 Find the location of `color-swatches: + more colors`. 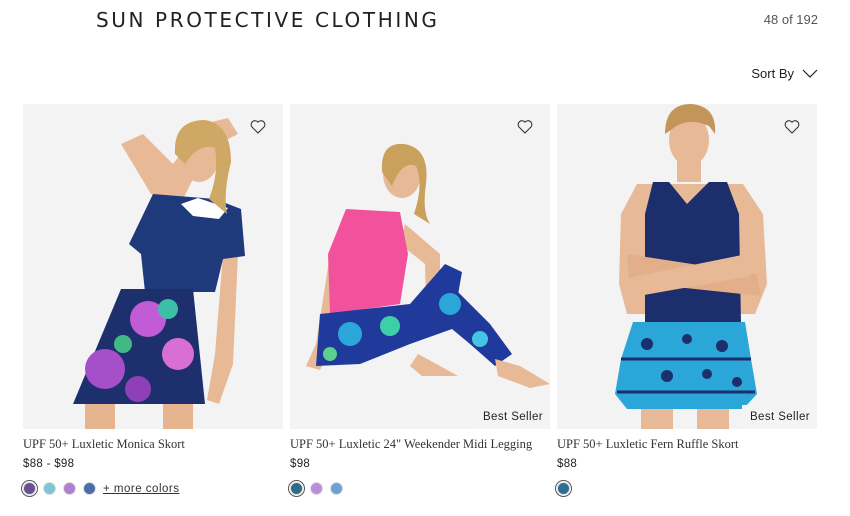

color-swatches: + more colors is located at coordinates (152, 488).